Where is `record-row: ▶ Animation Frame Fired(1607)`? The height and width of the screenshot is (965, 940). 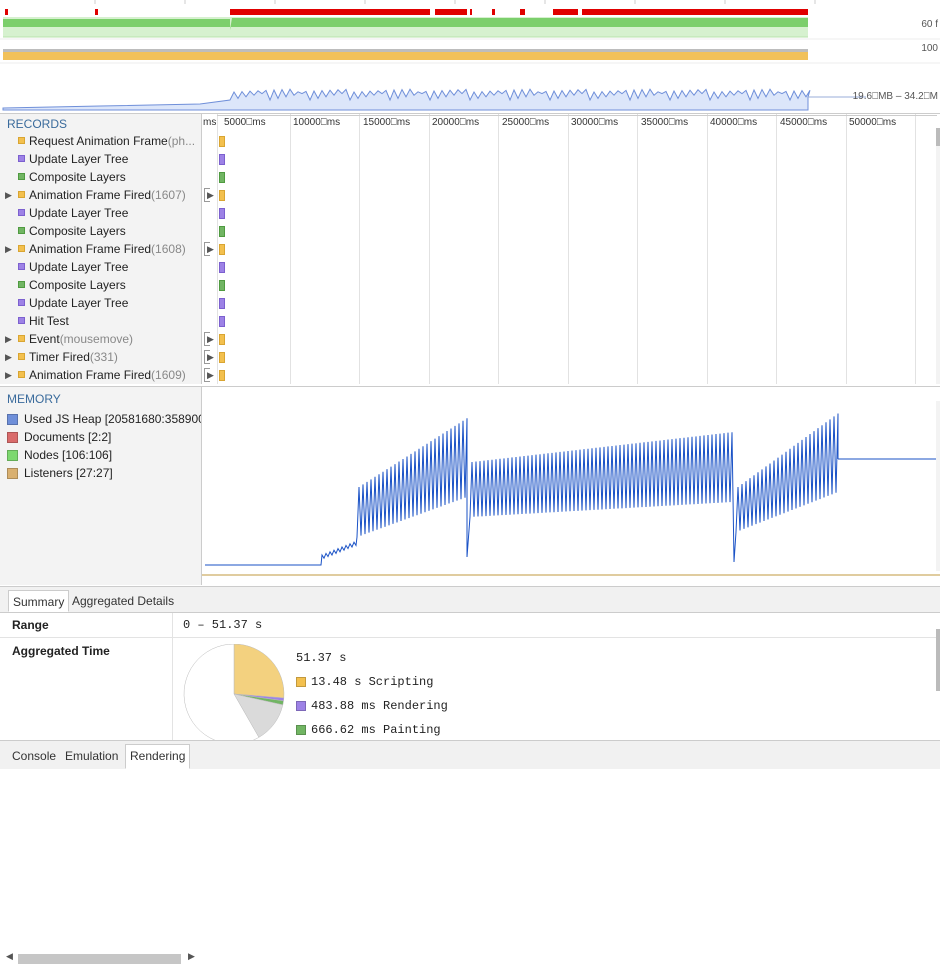
record-row: ▶ Animation Frame Fired(1607) is located at coordinates (100, 195).